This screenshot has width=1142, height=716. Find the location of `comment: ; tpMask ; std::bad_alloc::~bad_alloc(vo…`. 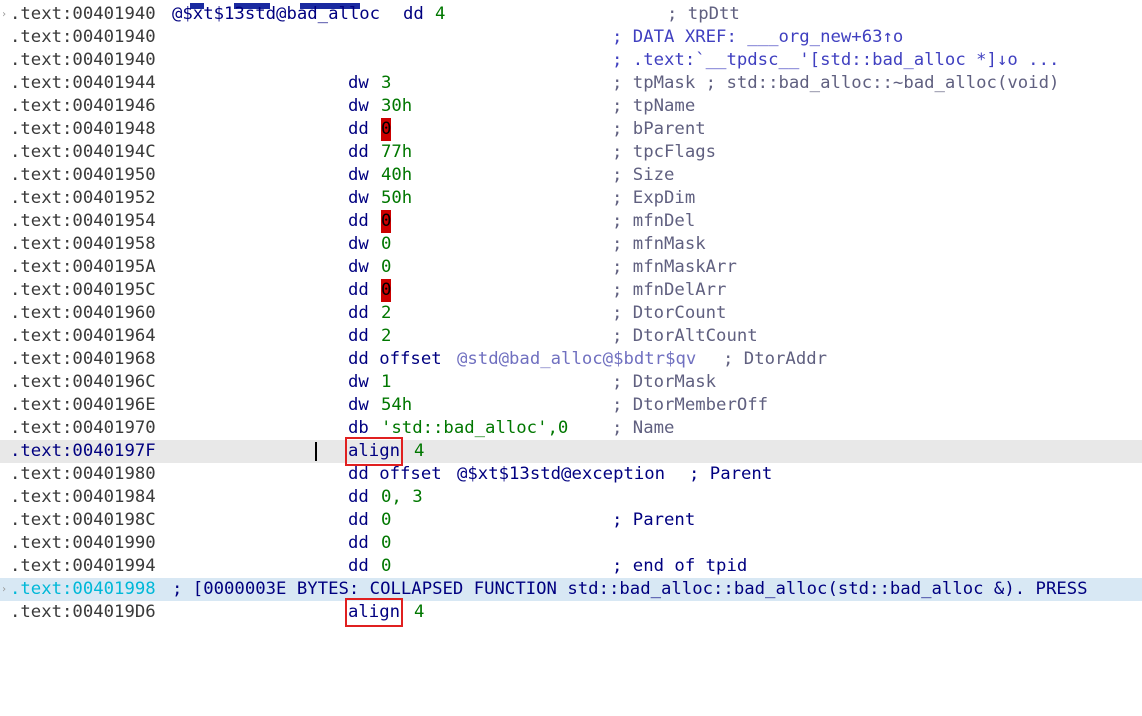

comment: ; tpMask ; std::bad_alloc::~bad_alloc(vo… is located at coordinates (836, 83).